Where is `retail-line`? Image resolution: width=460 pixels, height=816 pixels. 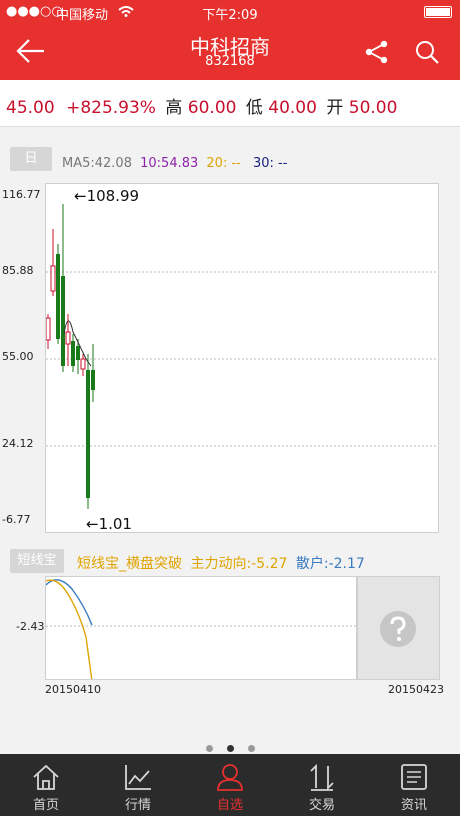 retail-line is located at coordinates (69, 602).